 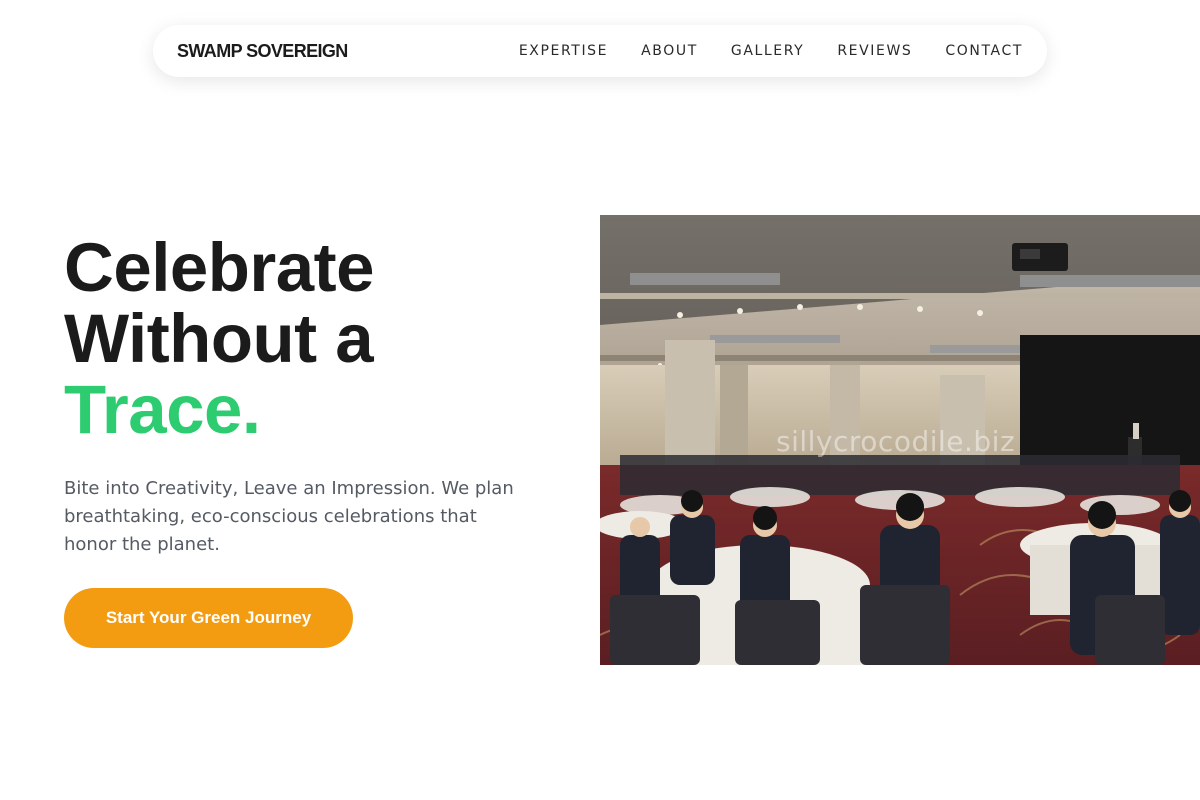 I want to click on nav-link-reviews: REVIEWS, so click(x=874, y=51).